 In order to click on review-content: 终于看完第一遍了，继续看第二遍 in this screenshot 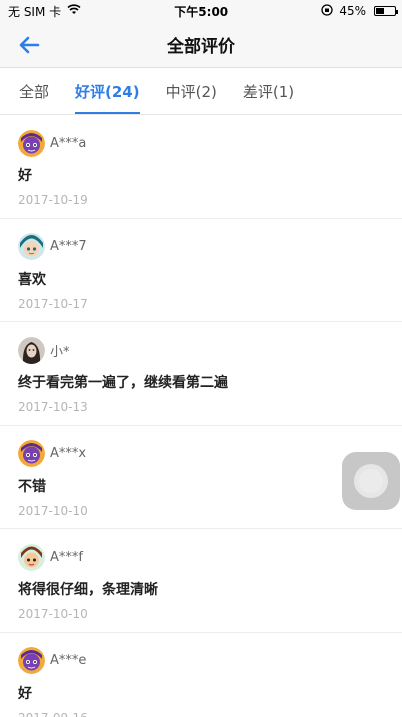, I will do `click(123, 383)`.